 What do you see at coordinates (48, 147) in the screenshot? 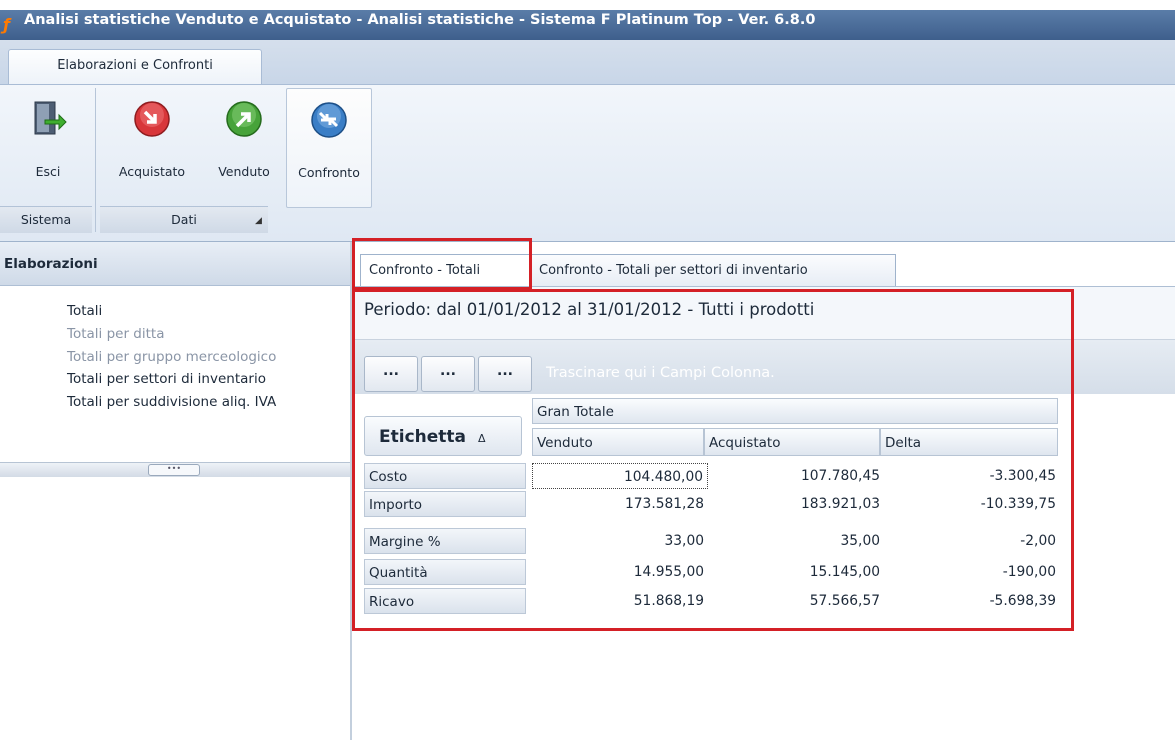
I see `esci-button: Esci` at bounding box center [48, 147].